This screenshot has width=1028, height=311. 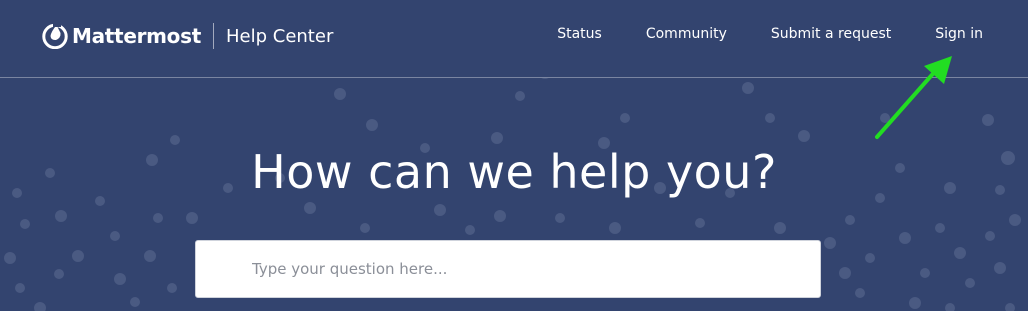 I want to click on nav-submit-request-link: Submit a request, so click(x=831, y=34).